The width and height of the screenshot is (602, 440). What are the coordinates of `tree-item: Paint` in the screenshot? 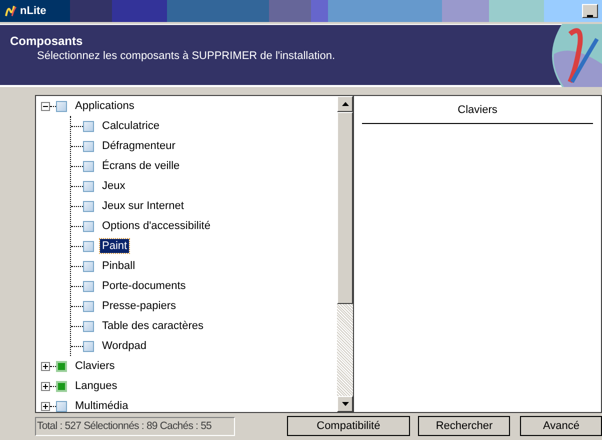 It's located at (115, 246).